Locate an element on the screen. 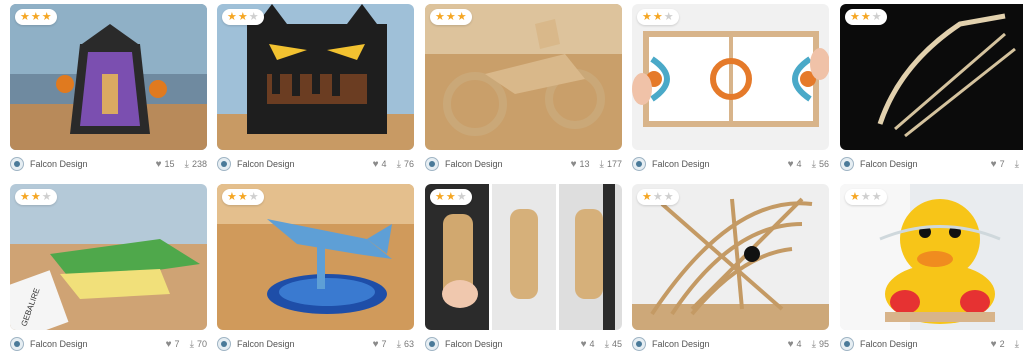 The width and height of the screenshot is (1023, 358). like-count: 13 is located at coordinates (584, 164).